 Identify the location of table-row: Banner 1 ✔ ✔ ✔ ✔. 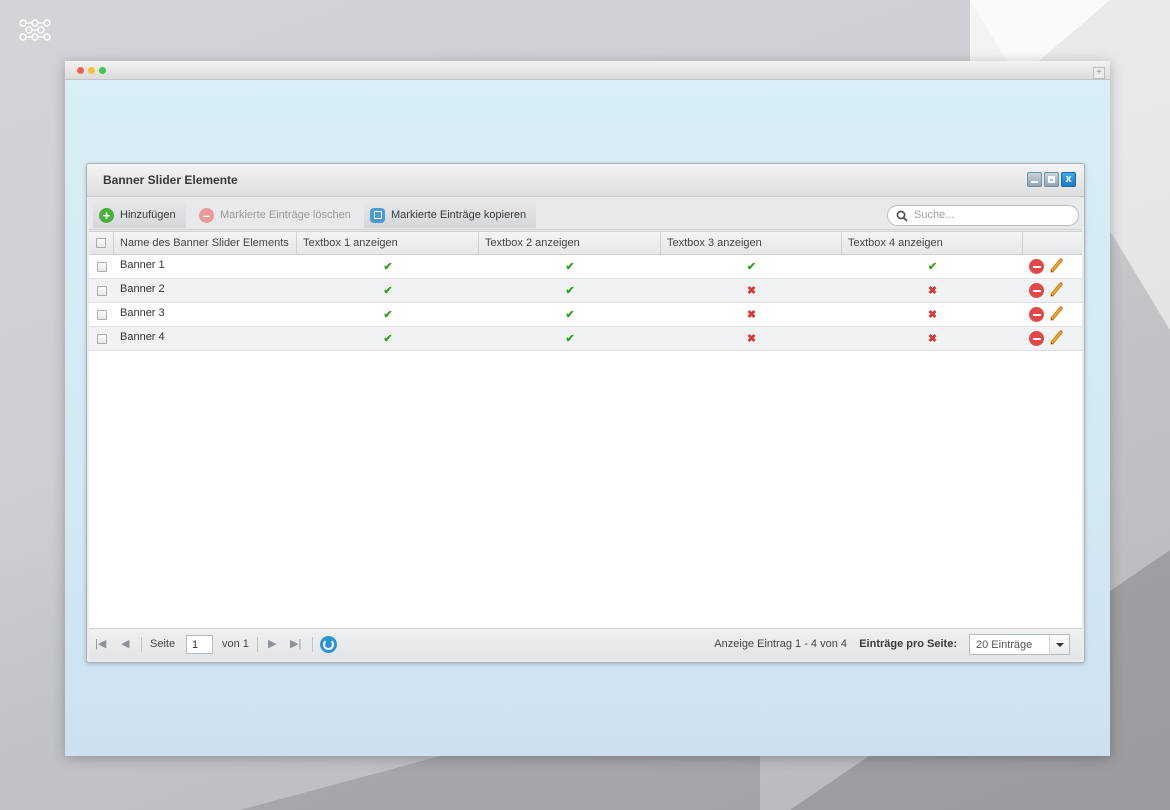
(585, 267).